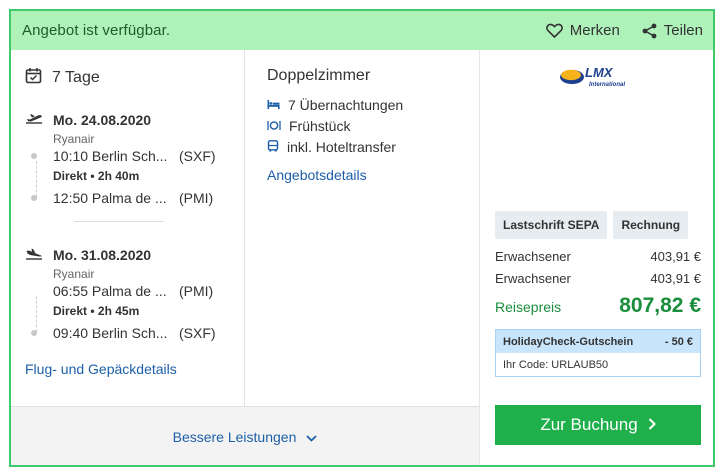  I want to click on outbound-airline: Ryanair, so click(74, 139).